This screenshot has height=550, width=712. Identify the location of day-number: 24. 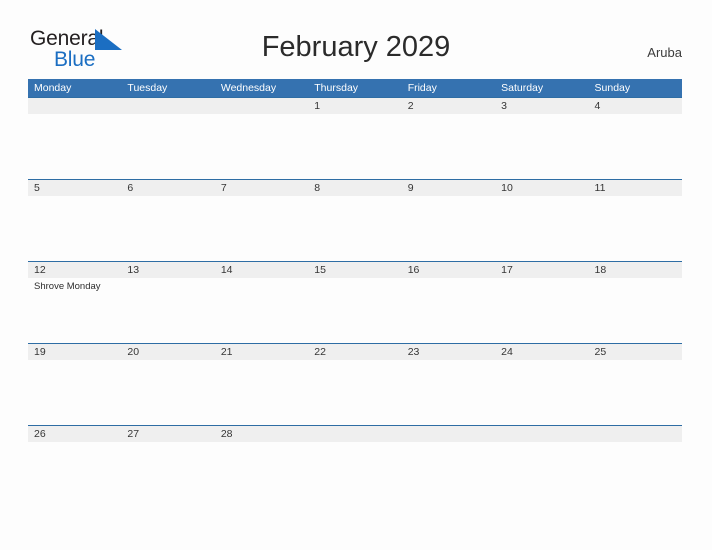
(541, 352).